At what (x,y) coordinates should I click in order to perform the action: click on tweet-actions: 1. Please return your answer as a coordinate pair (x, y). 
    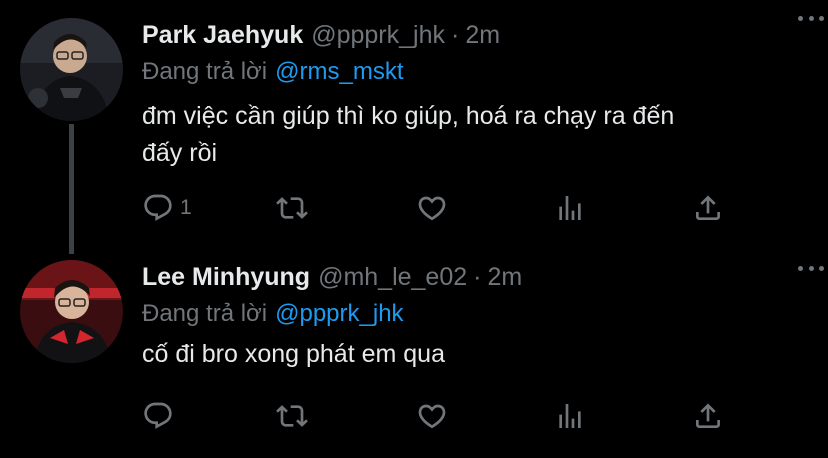
    Looking at the image, I should click on (442, 208).